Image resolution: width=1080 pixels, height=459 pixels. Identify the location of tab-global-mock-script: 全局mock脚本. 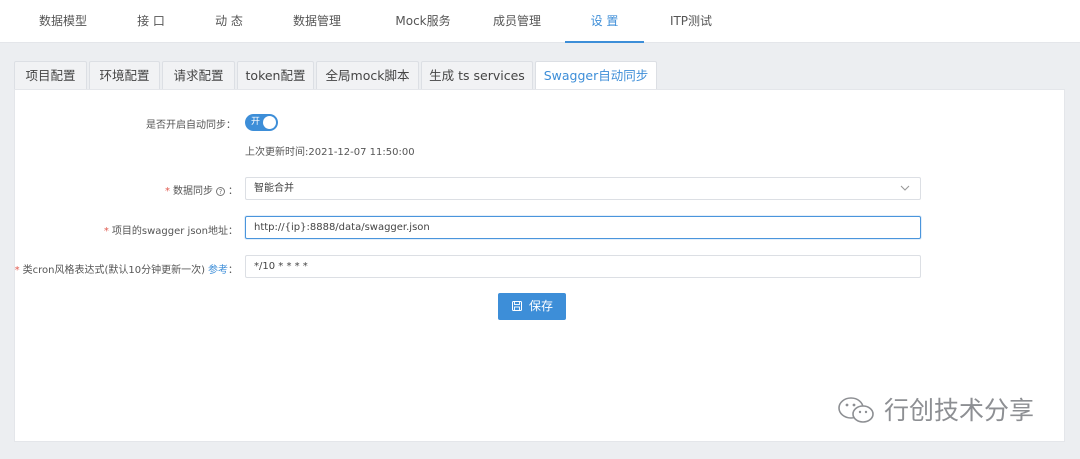
(367, 75).